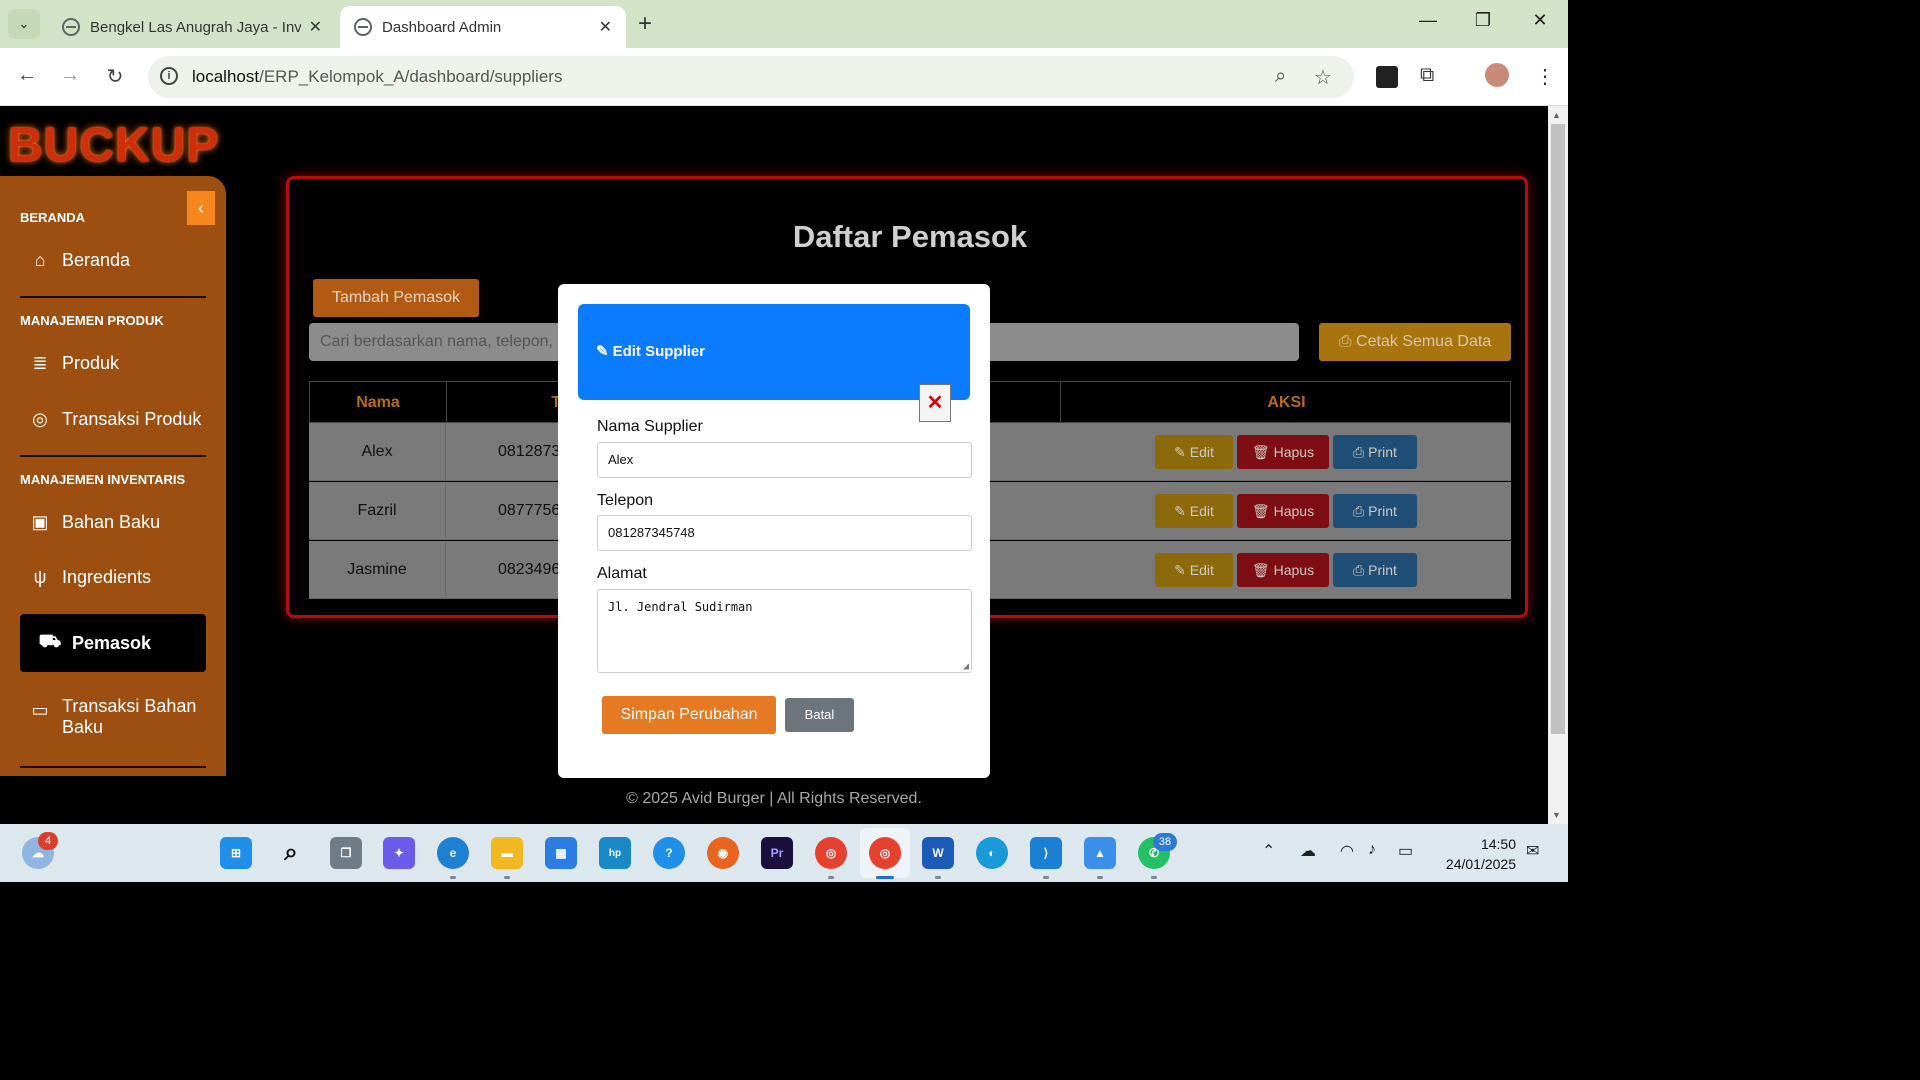  I want to click on modal-title: ✎ Edit Supplier, so click(651, 351).